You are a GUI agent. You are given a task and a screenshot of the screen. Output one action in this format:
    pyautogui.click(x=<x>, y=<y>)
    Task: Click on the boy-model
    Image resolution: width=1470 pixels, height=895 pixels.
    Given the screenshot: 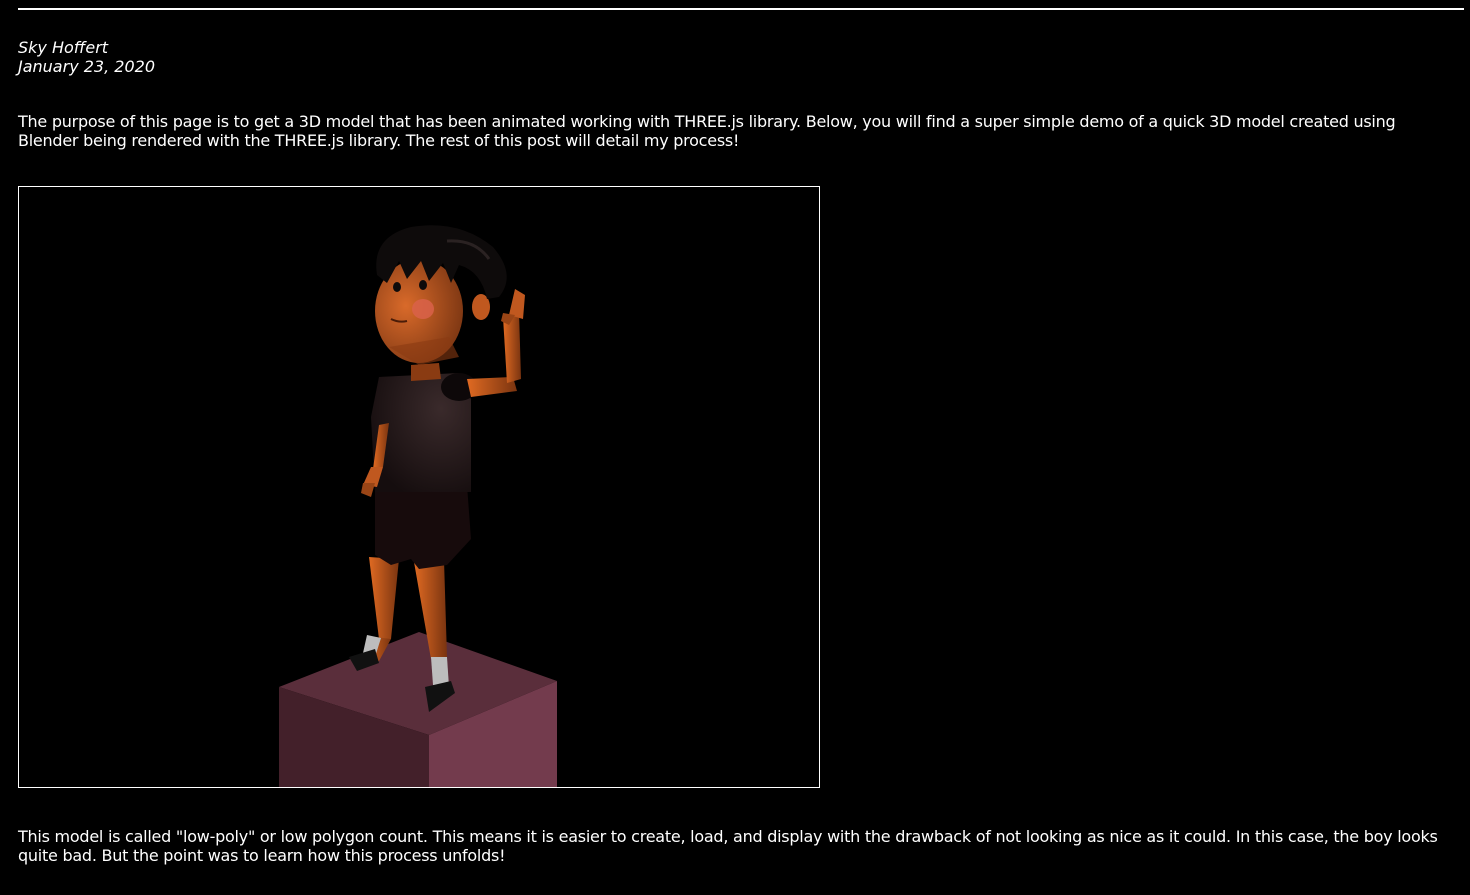 What is the action you would take?
    pyautogui.click(x=437, y=468)
    